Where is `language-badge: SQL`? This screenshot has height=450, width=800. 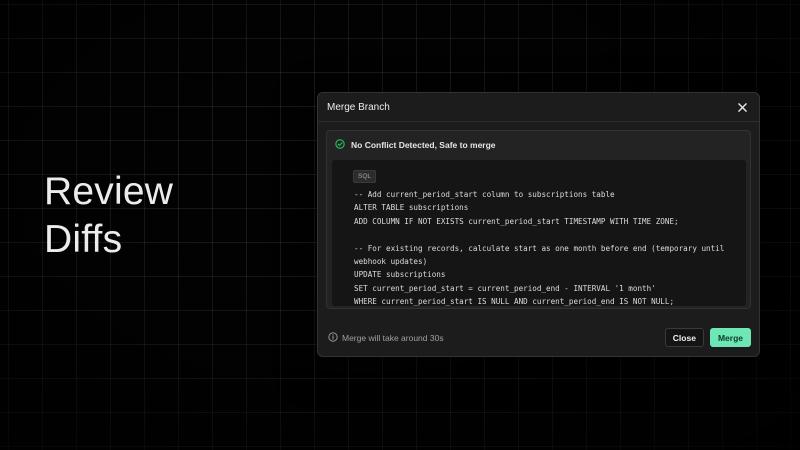
language-badge: SQL is located at coordinates (365, 176).